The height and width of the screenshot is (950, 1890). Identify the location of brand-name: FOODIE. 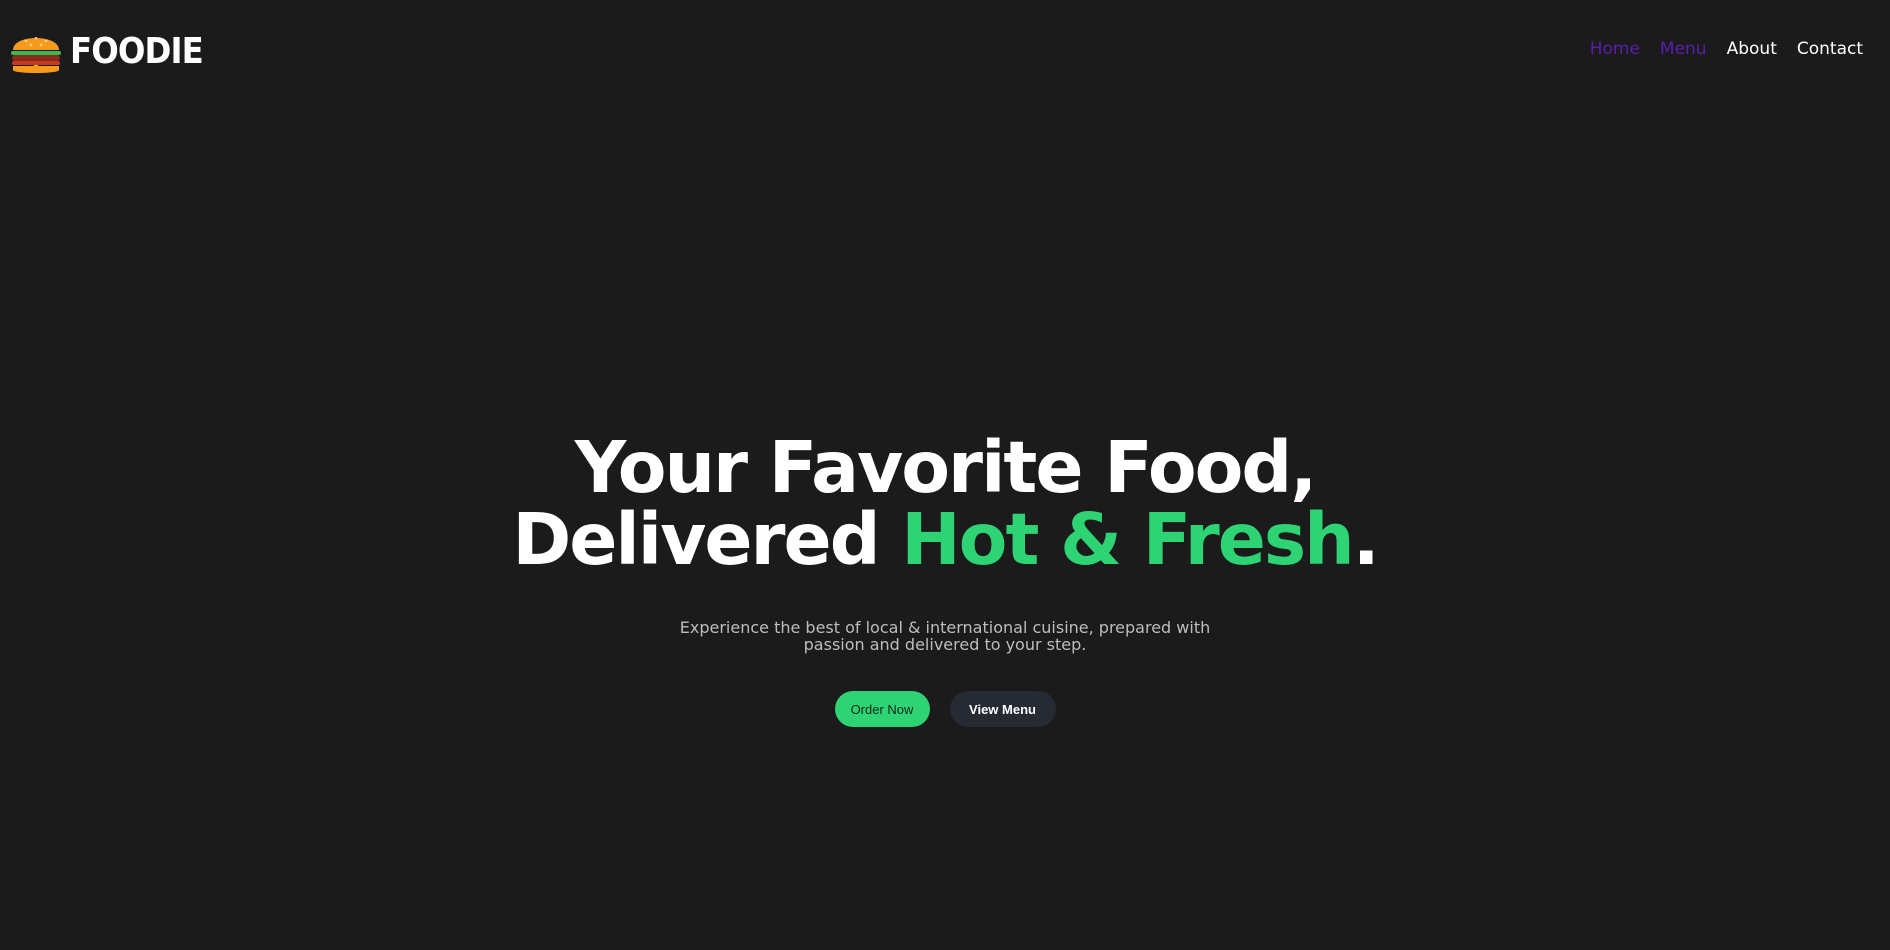
(137, 51).